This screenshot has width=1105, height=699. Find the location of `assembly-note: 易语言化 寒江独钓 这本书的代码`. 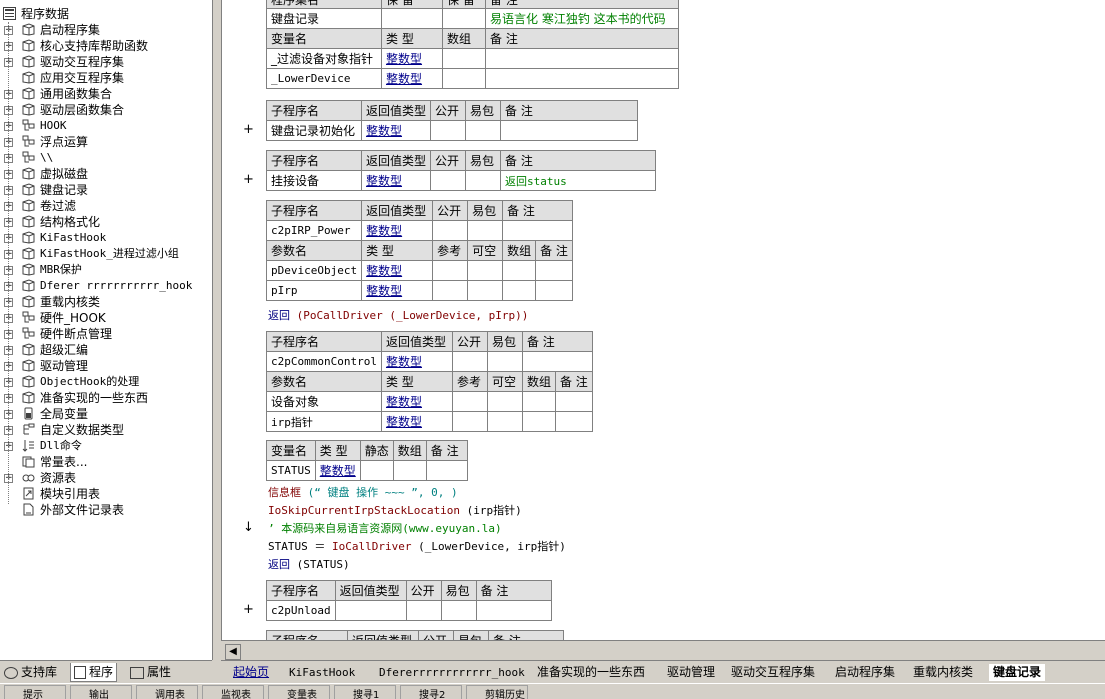

assembly-note: 易语言化 寒江独钓 这本书的代码 is located at coordinates (582, 18).